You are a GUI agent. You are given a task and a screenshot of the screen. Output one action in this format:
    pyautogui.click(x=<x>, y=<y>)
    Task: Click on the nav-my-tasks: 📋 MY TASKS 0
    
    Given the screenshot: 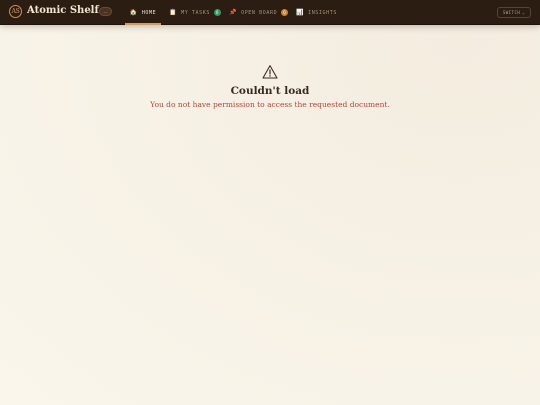 What is the action you would take?
    pyautogui.click(x=195, y=12)
    